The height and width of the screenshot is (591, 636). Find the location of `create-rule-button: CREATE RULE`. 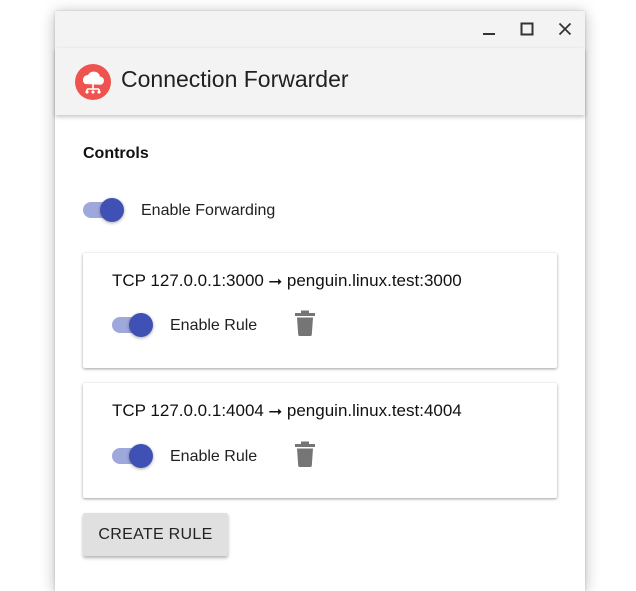

create-rule-button: CREATE RULE is located at coordinates (155, 534).